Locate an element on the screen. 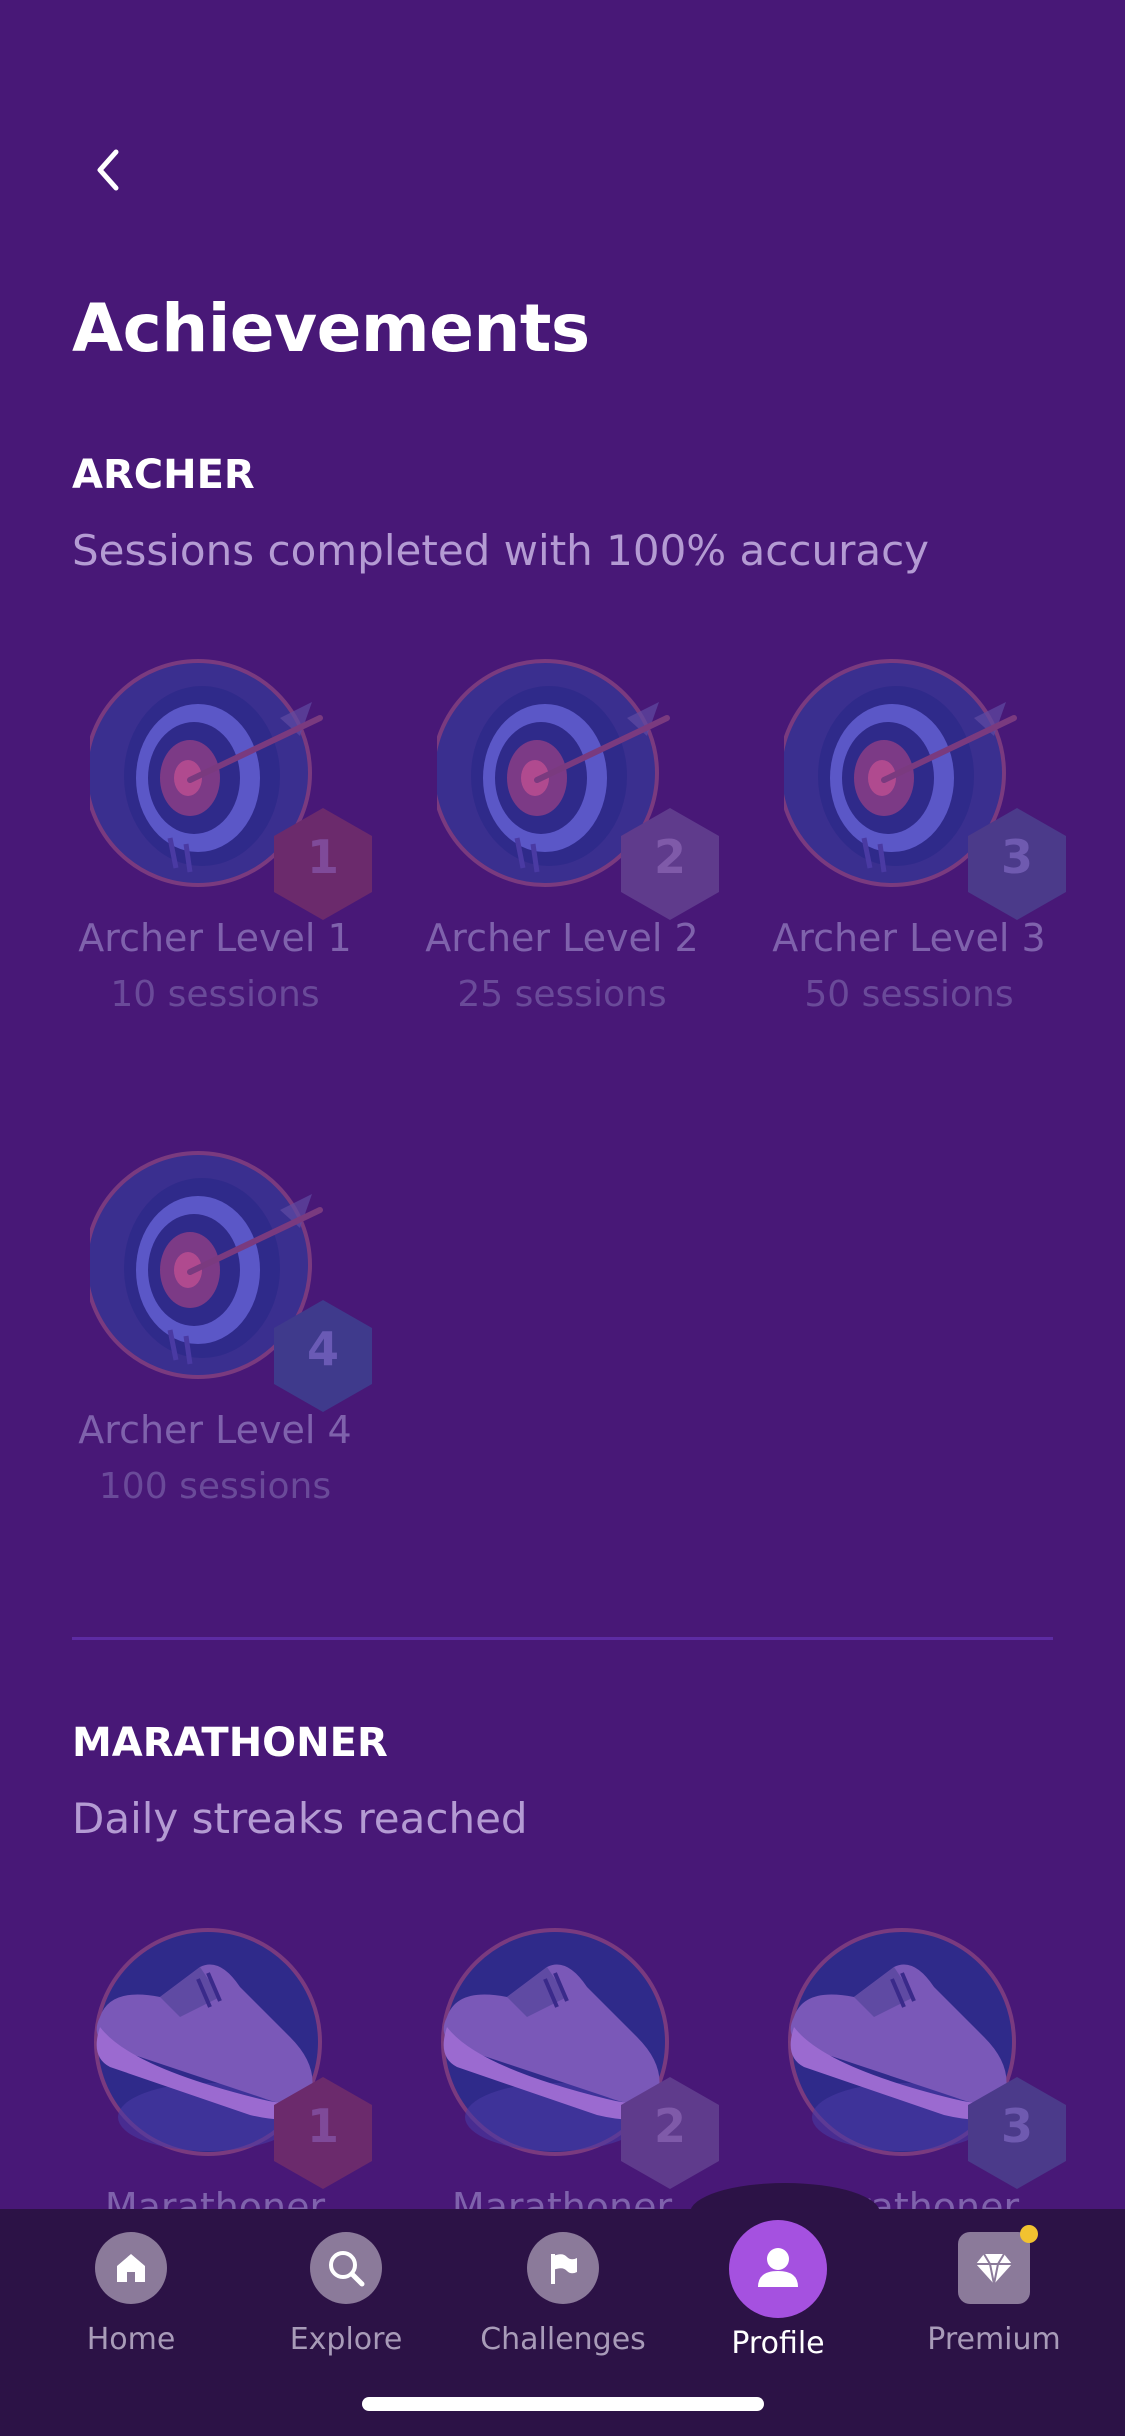  archer-badge-art: 4 is located at coordinates (231, 1281).